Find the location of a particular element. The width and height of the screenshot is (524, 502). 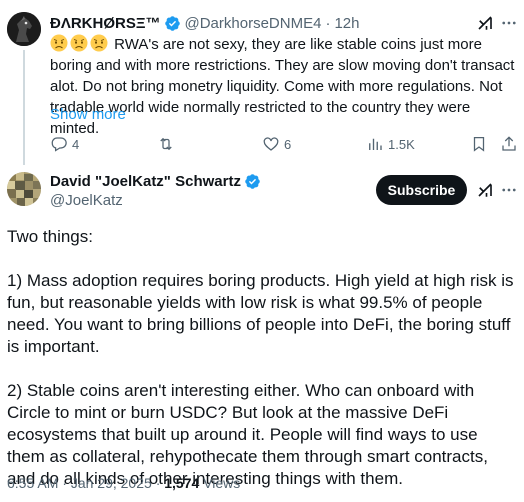

thread-connector-line is located at coordinates (24, 107).